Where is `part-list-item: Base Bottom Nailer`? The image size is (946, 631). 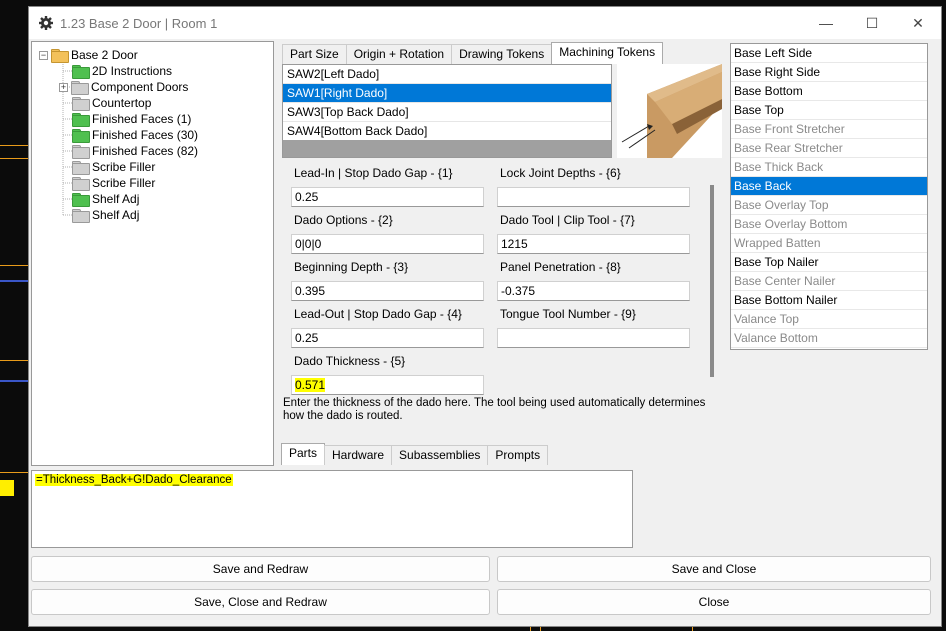 part-list-item: Base Bottom Nailer is located at coordinates (829, 300).